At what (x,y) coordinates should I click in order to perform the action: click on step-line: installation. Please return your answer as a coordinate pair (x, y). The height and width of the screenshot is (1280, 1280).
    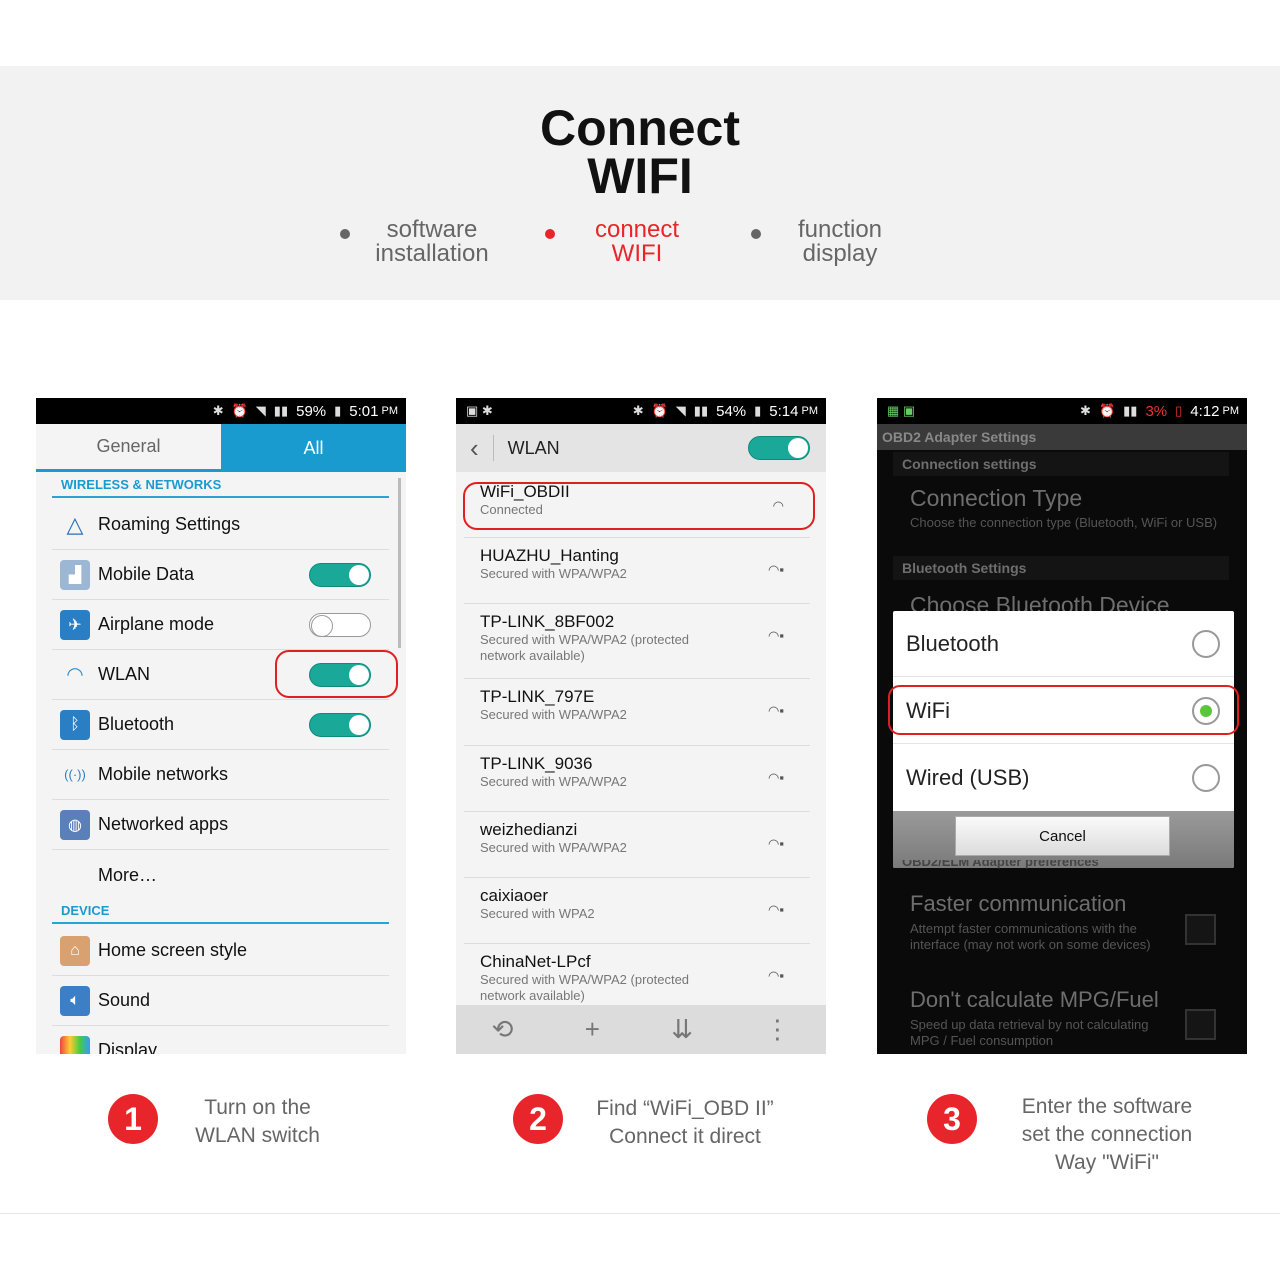
    Looking at the image, I should click on (432, 253).